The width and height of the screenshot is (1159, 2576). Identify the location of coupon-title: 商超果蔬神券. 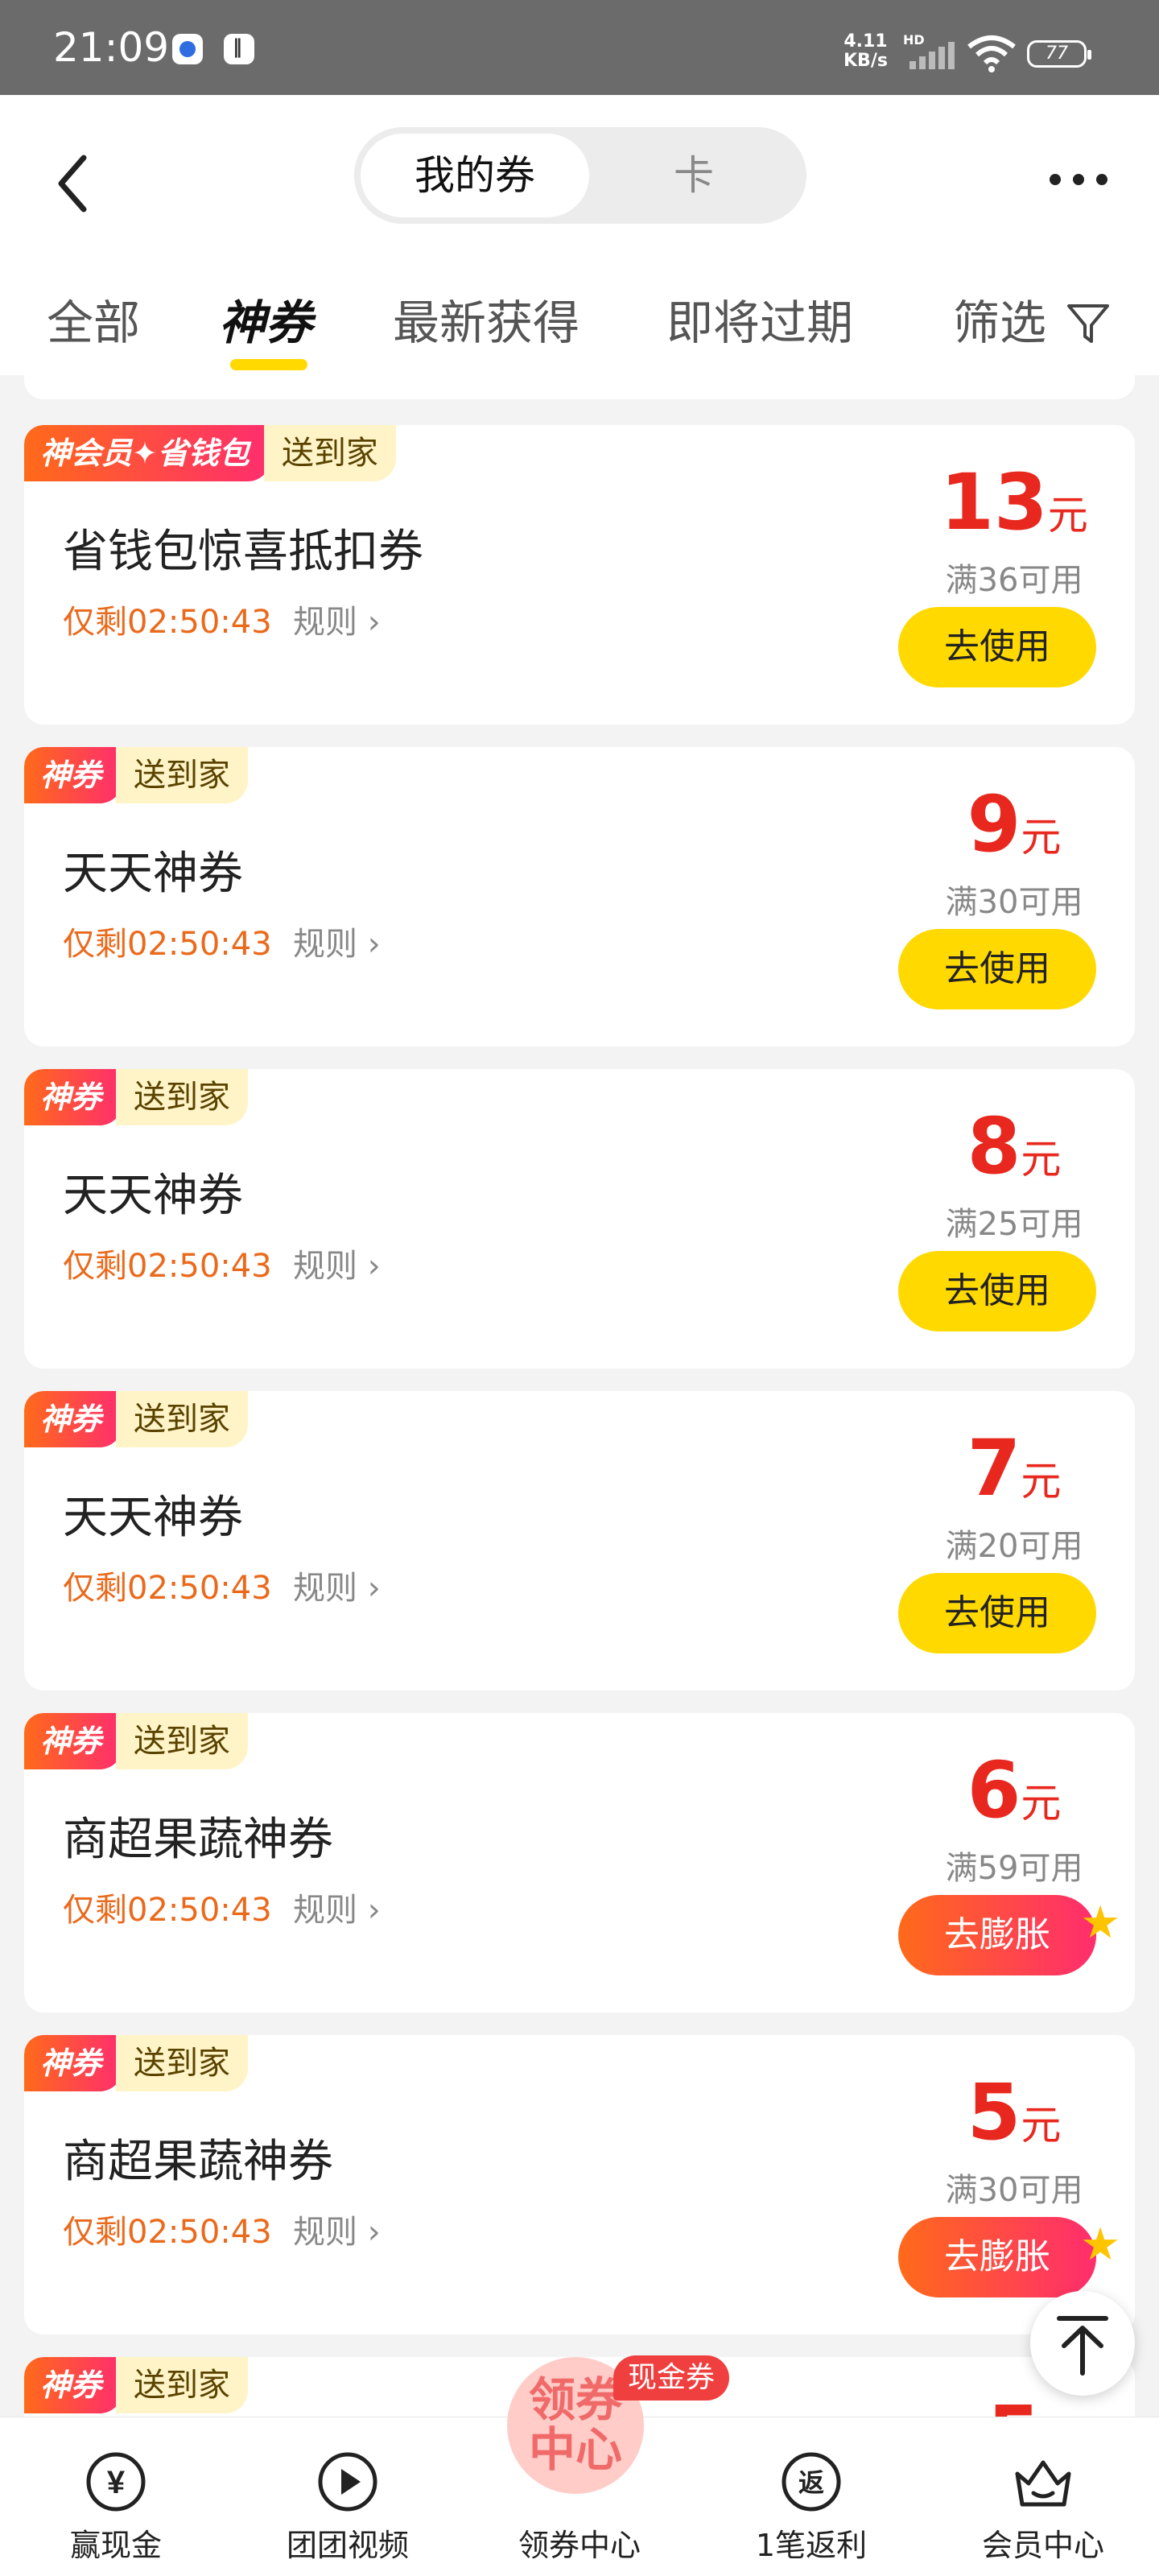
(198, 1840).